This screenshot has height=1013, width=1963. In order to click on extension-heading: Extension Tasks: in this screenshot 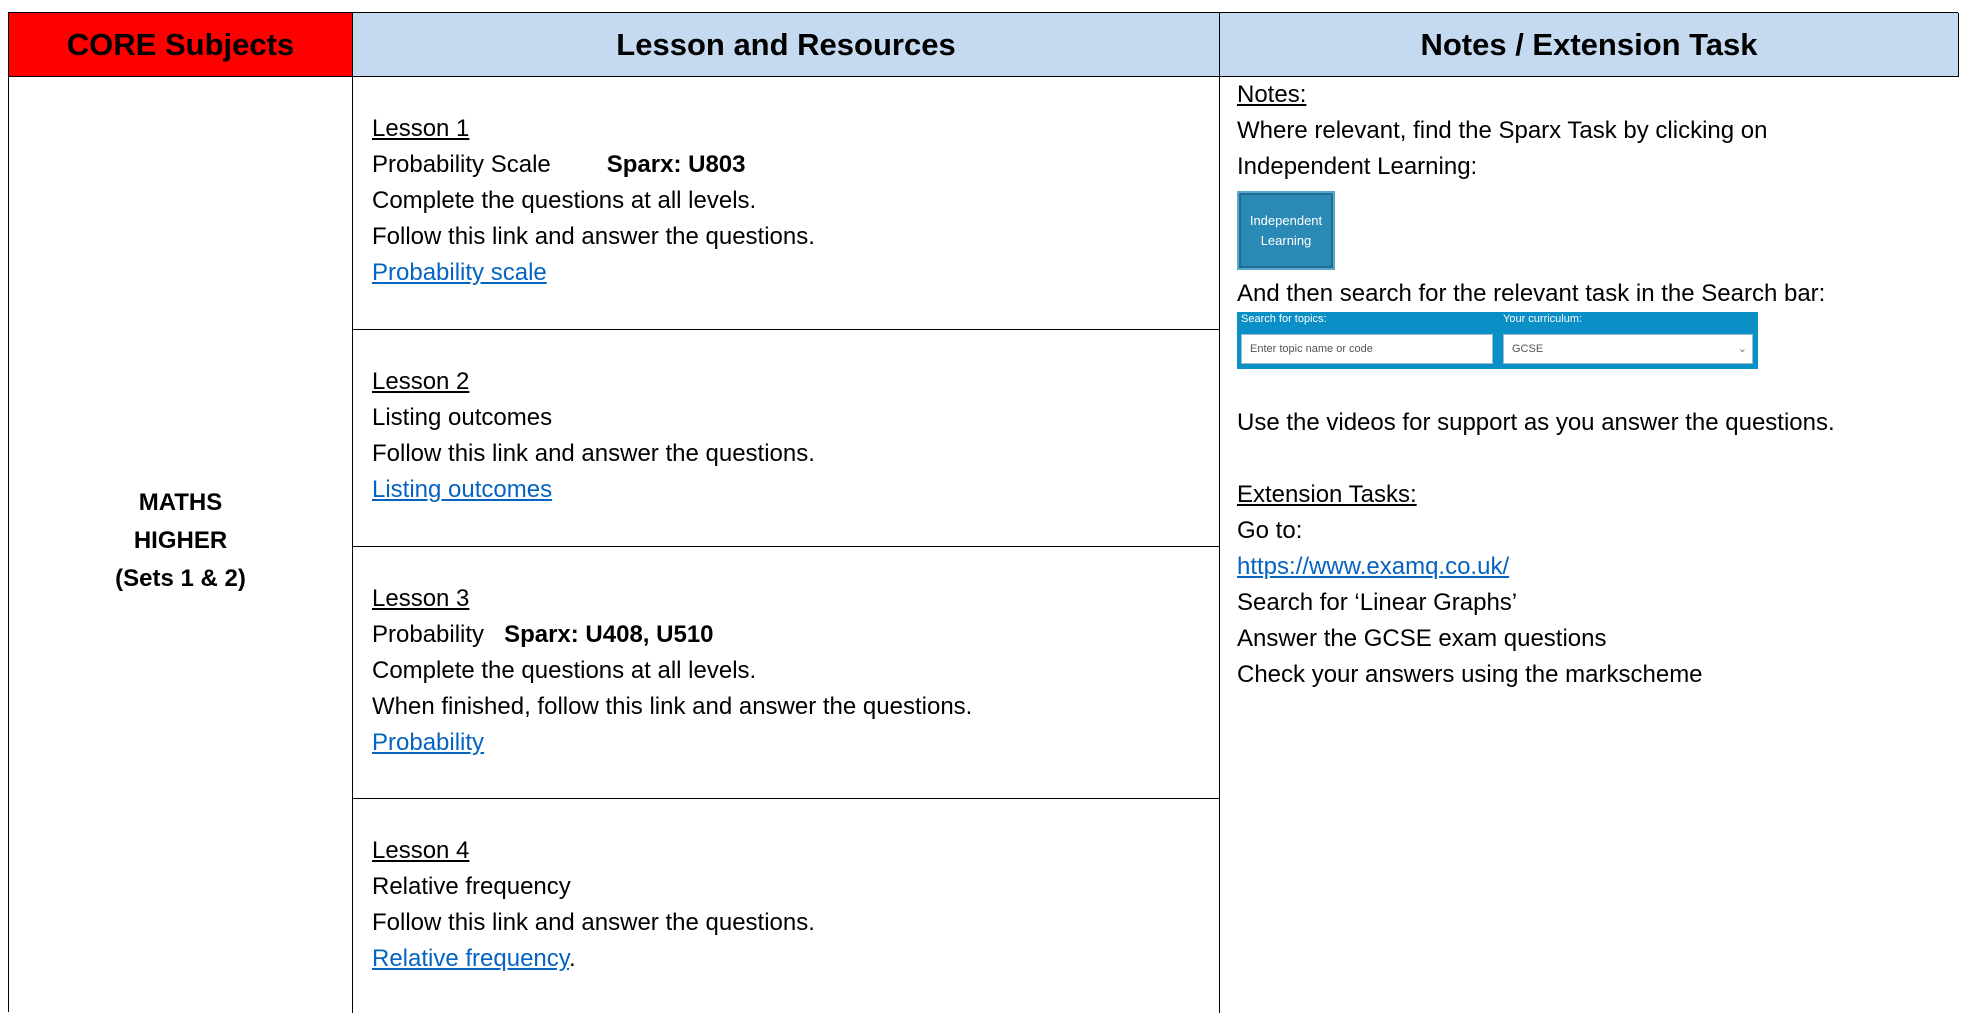, I will do `click(1327, 494)`.